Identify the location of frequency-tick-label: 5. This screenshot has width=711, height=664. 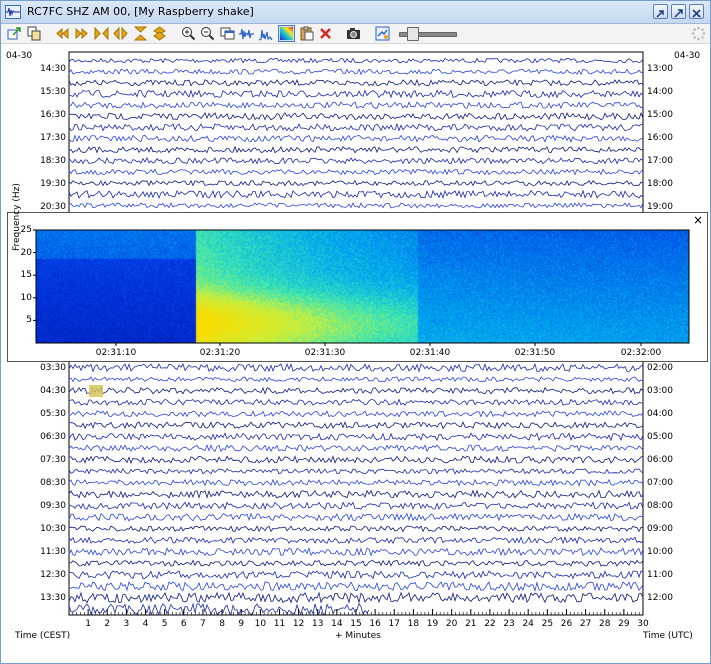
(29, 320).